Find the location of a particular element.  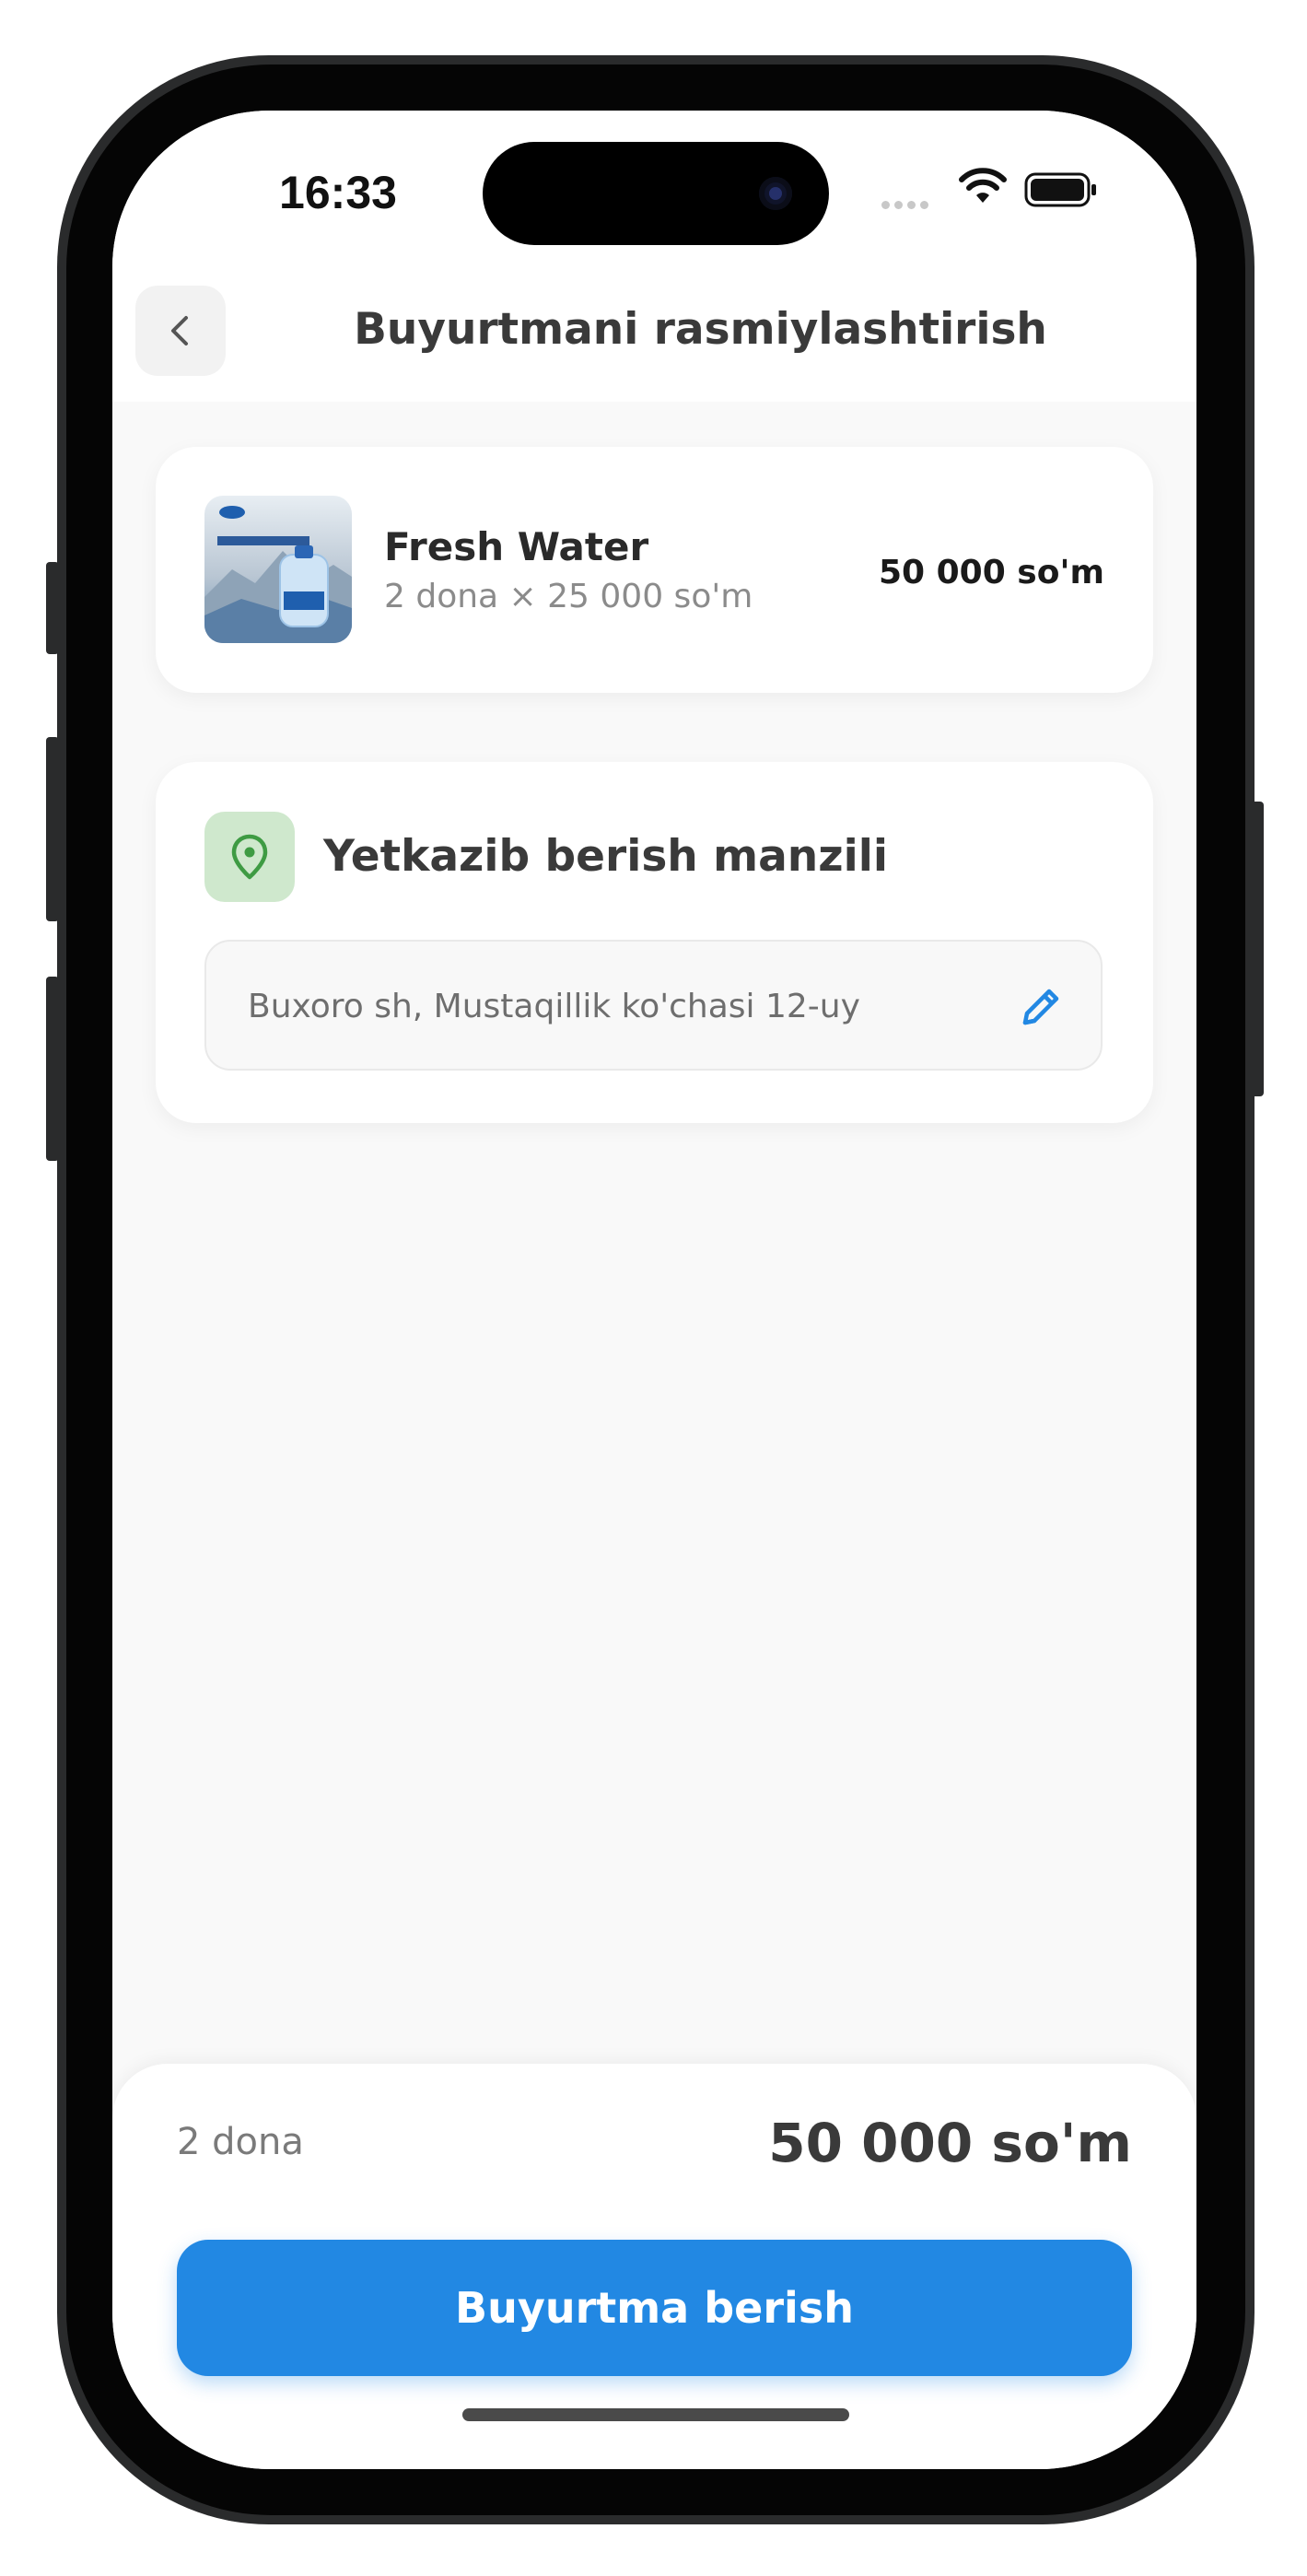

summary-quantity: 2 dona is located at coordinates (240, 2142).